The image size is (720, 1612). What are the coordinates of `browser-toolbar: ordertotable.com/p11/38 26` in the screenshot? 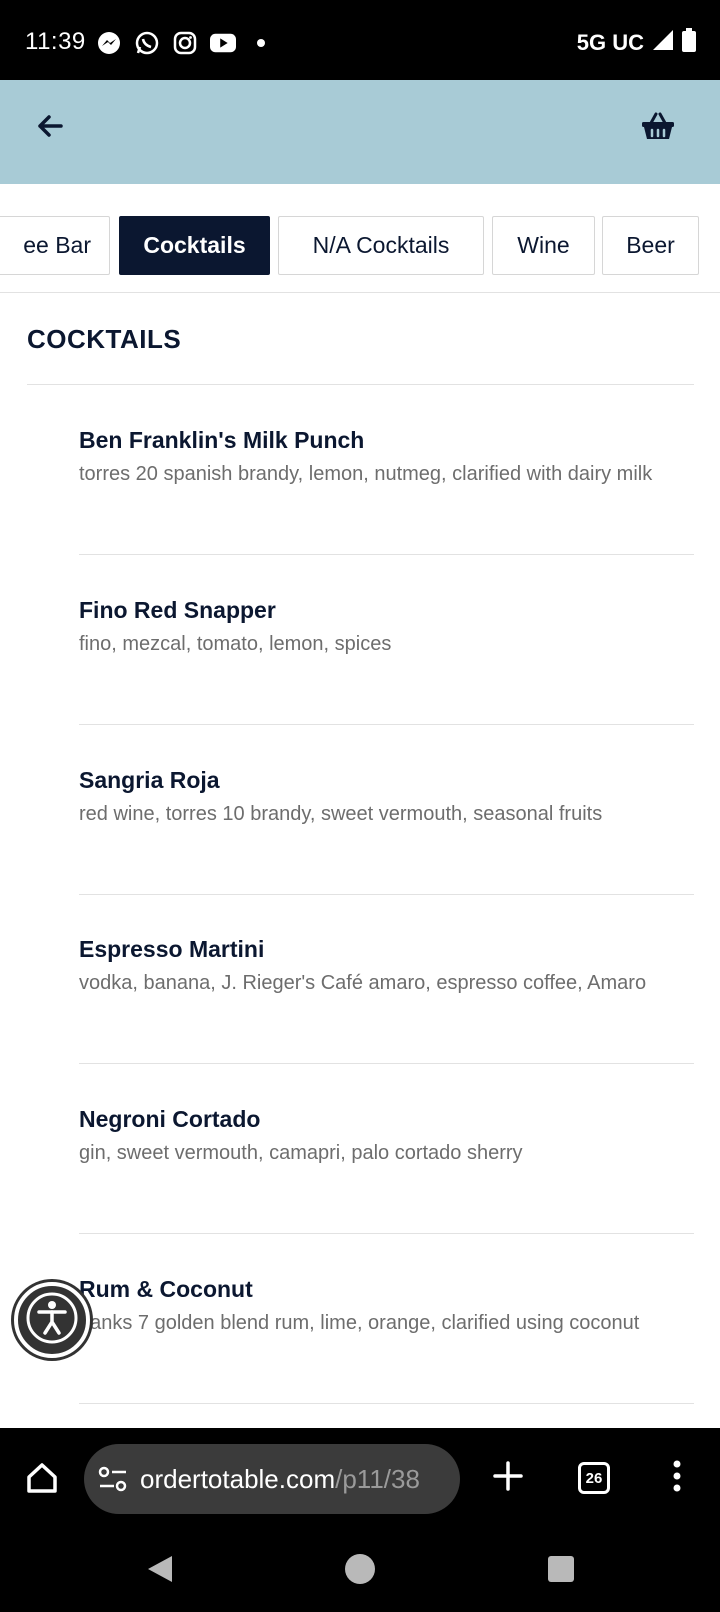 It's located at (360, 1479).